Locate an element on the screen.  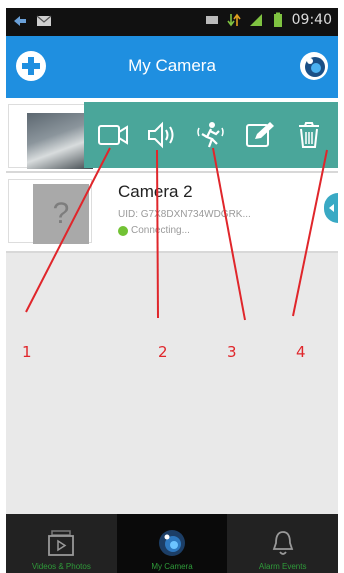
status-dot-icon is located at coordinates (123, 230).